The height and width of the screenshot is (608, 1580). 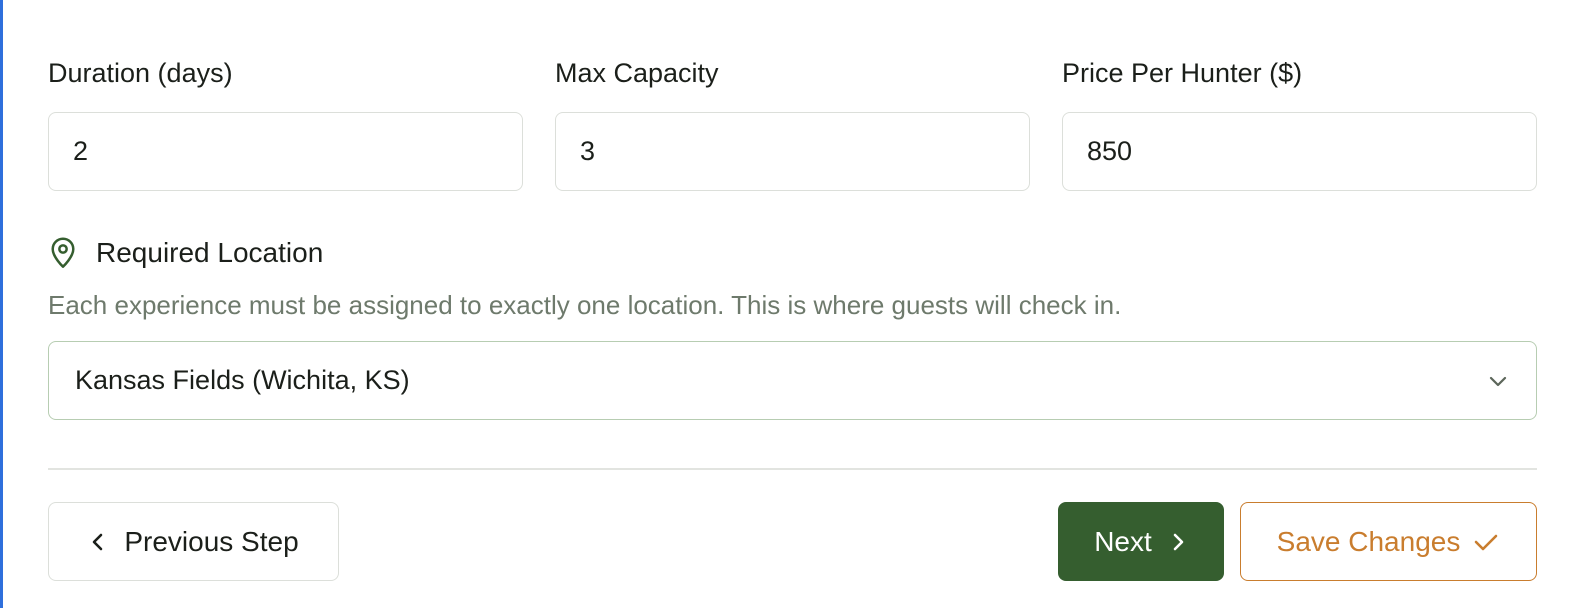 I want to click on location-select-value: Kansas Fields (Wichita, KS), so click(x=242, y=380).